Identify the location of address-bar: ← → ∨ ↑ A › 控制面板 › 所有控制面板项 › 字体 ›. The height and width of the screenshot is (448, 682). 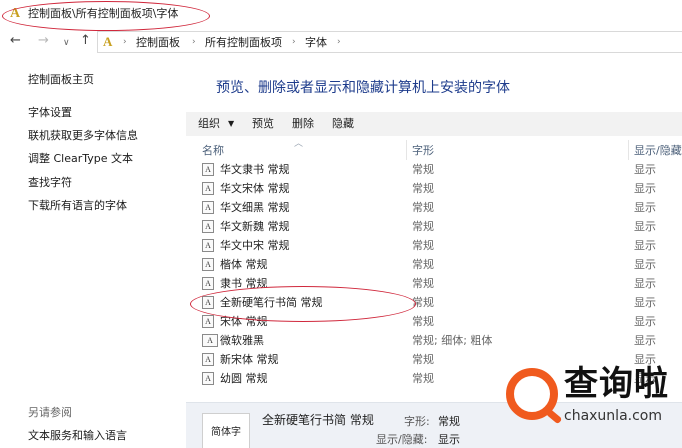
(341, 42).